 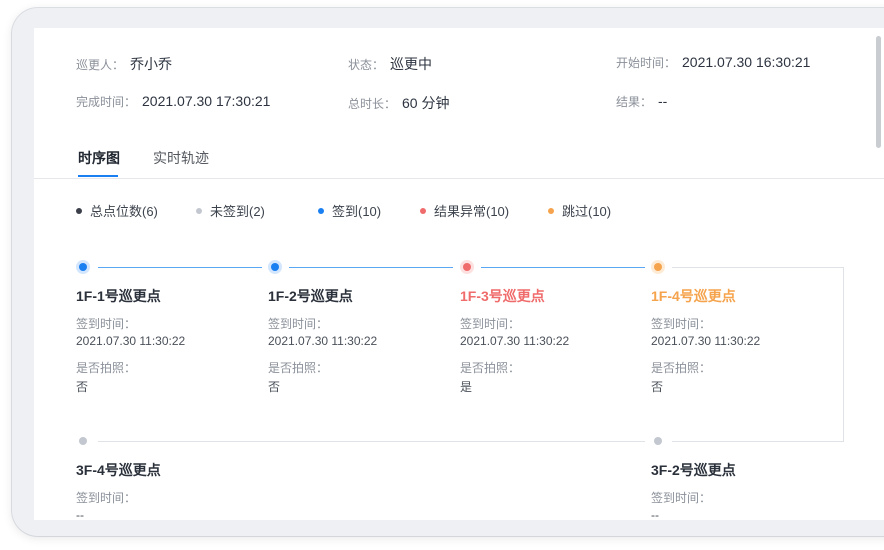 I want to click on connector-turn-down, so click(x=843, y=354).